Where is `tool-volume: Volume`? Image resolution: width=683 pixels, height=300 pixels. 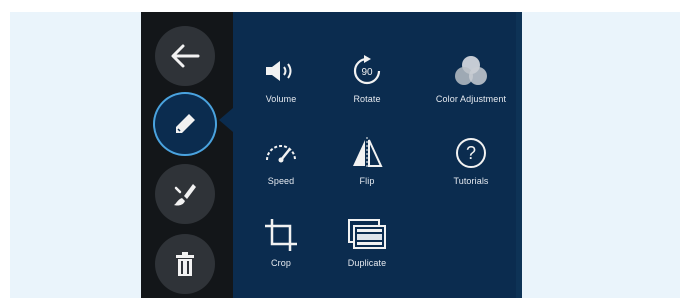 tool-volume: Volume is located at coordinates (281, 87).